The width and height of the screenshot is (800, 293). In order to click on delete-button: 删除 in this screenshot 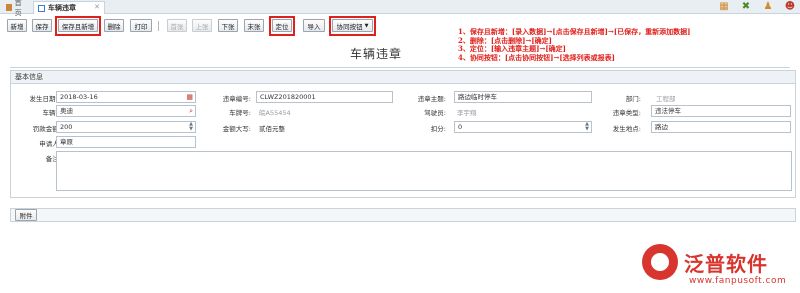, I will do `click(114, 25)`.